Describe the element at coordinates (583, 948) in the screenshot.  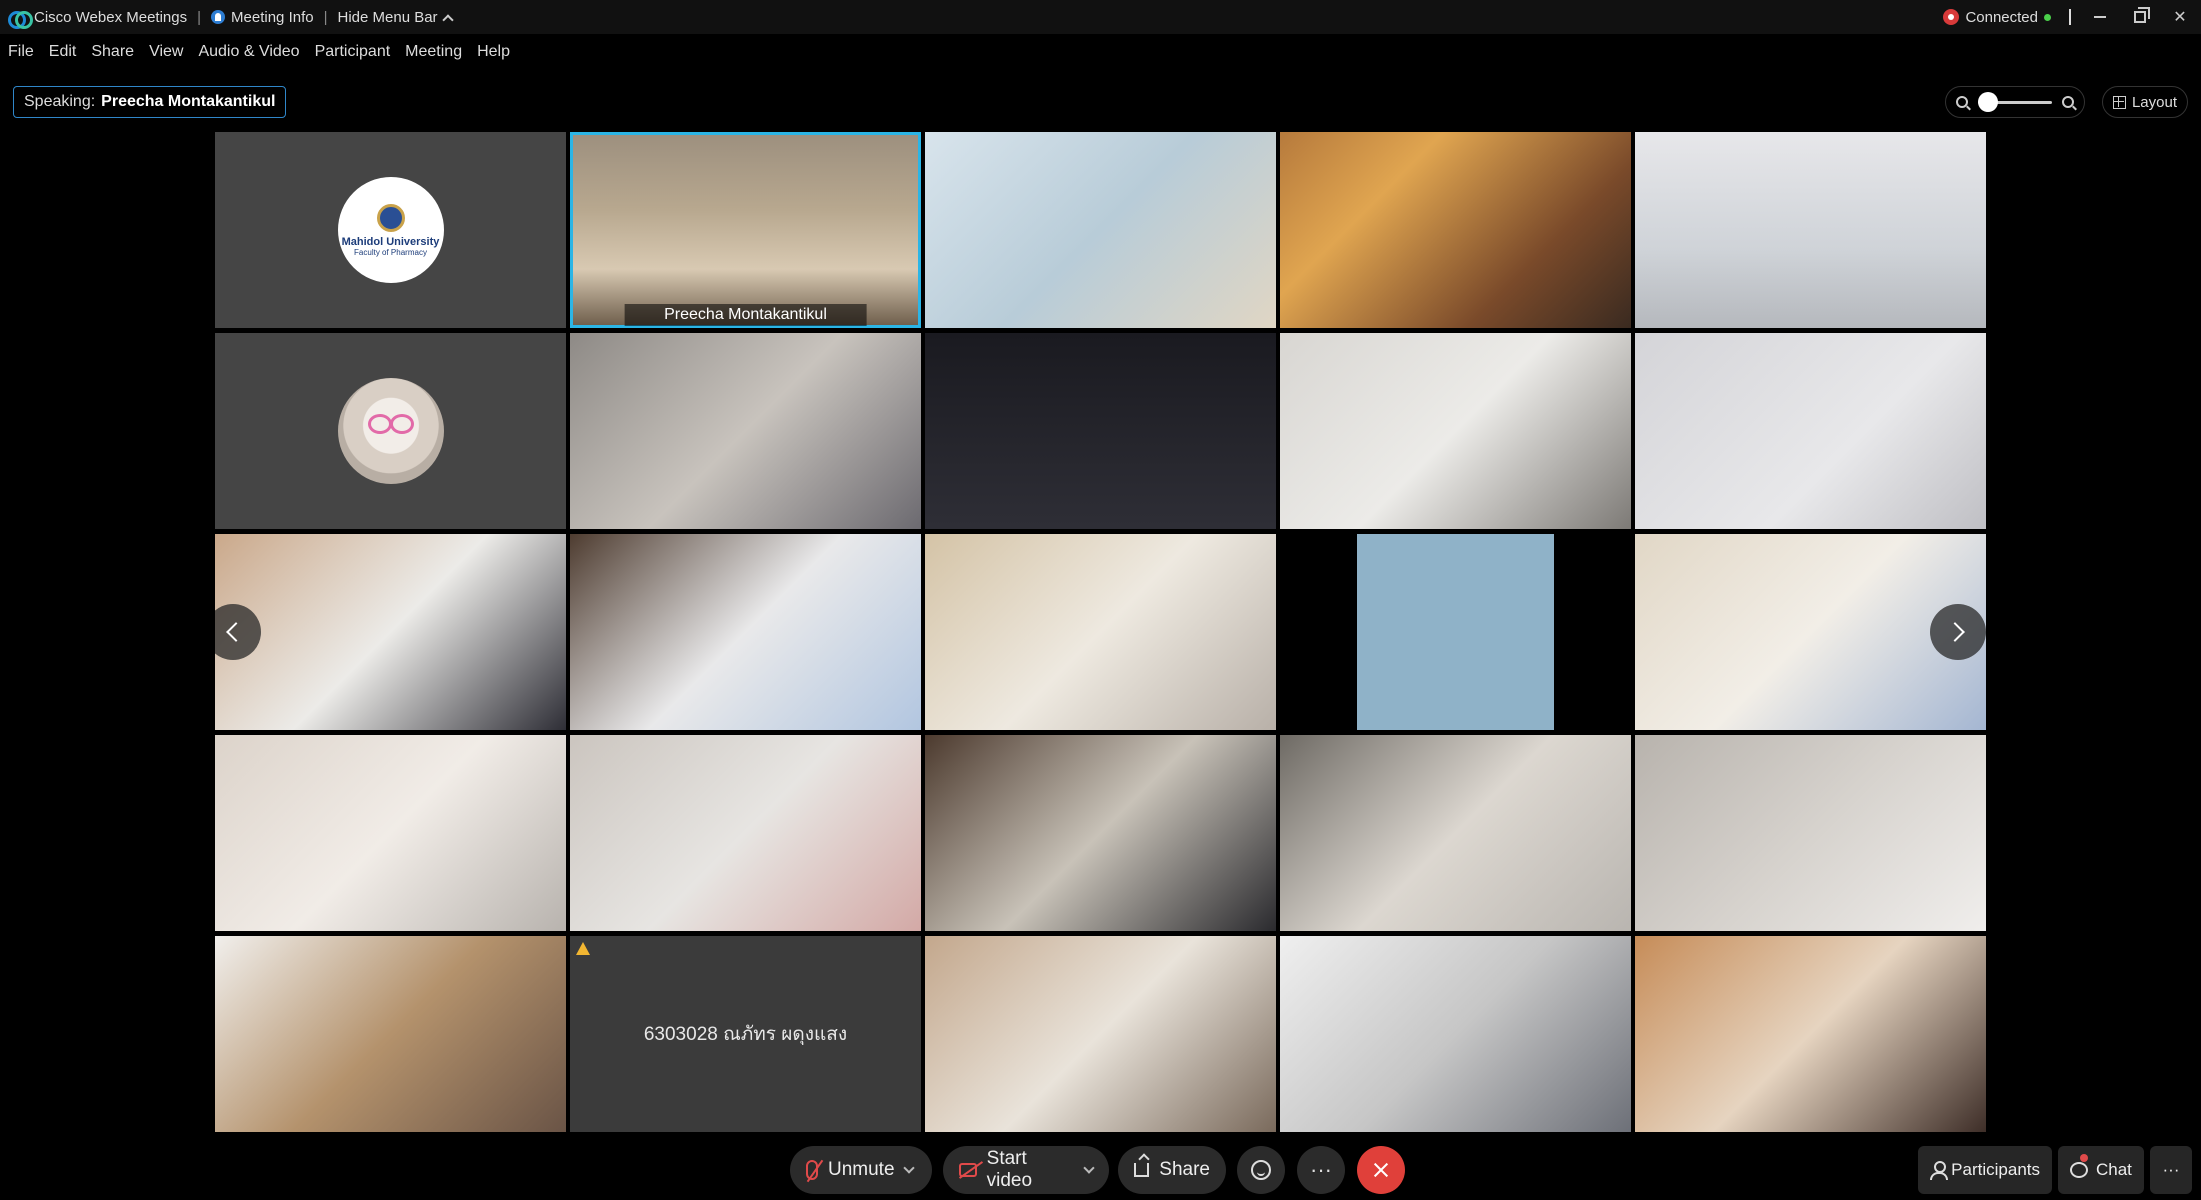
I see `warning-icon` at that location.